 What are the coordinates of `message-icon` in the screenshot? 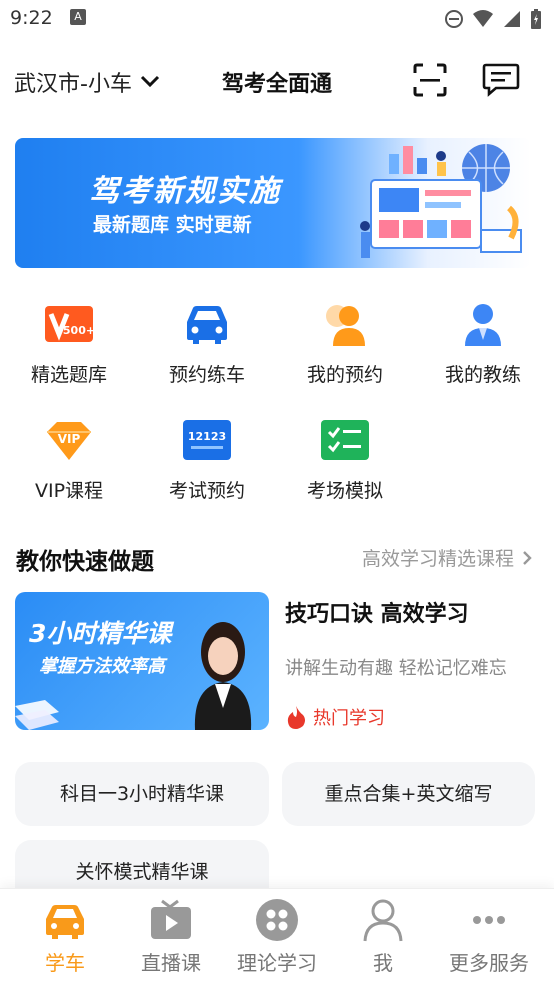 It's located at (501, 80).